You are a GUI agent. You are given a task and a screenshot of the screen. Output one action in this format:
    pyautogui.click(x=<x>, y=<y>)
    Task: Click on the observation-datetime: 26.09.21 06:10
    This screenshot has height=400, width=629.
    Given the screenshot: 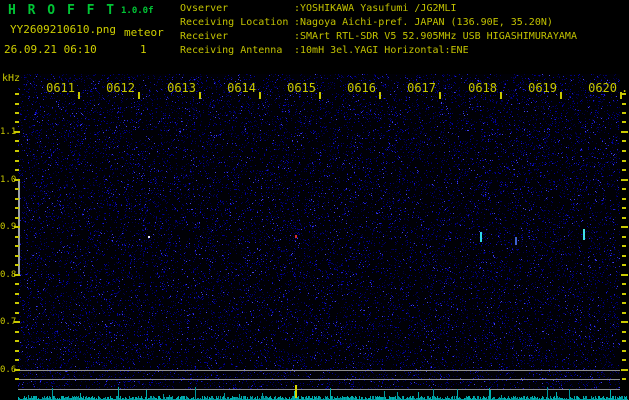 What is the action you would take?
    pyautogui.click(x=50, y=49)
    